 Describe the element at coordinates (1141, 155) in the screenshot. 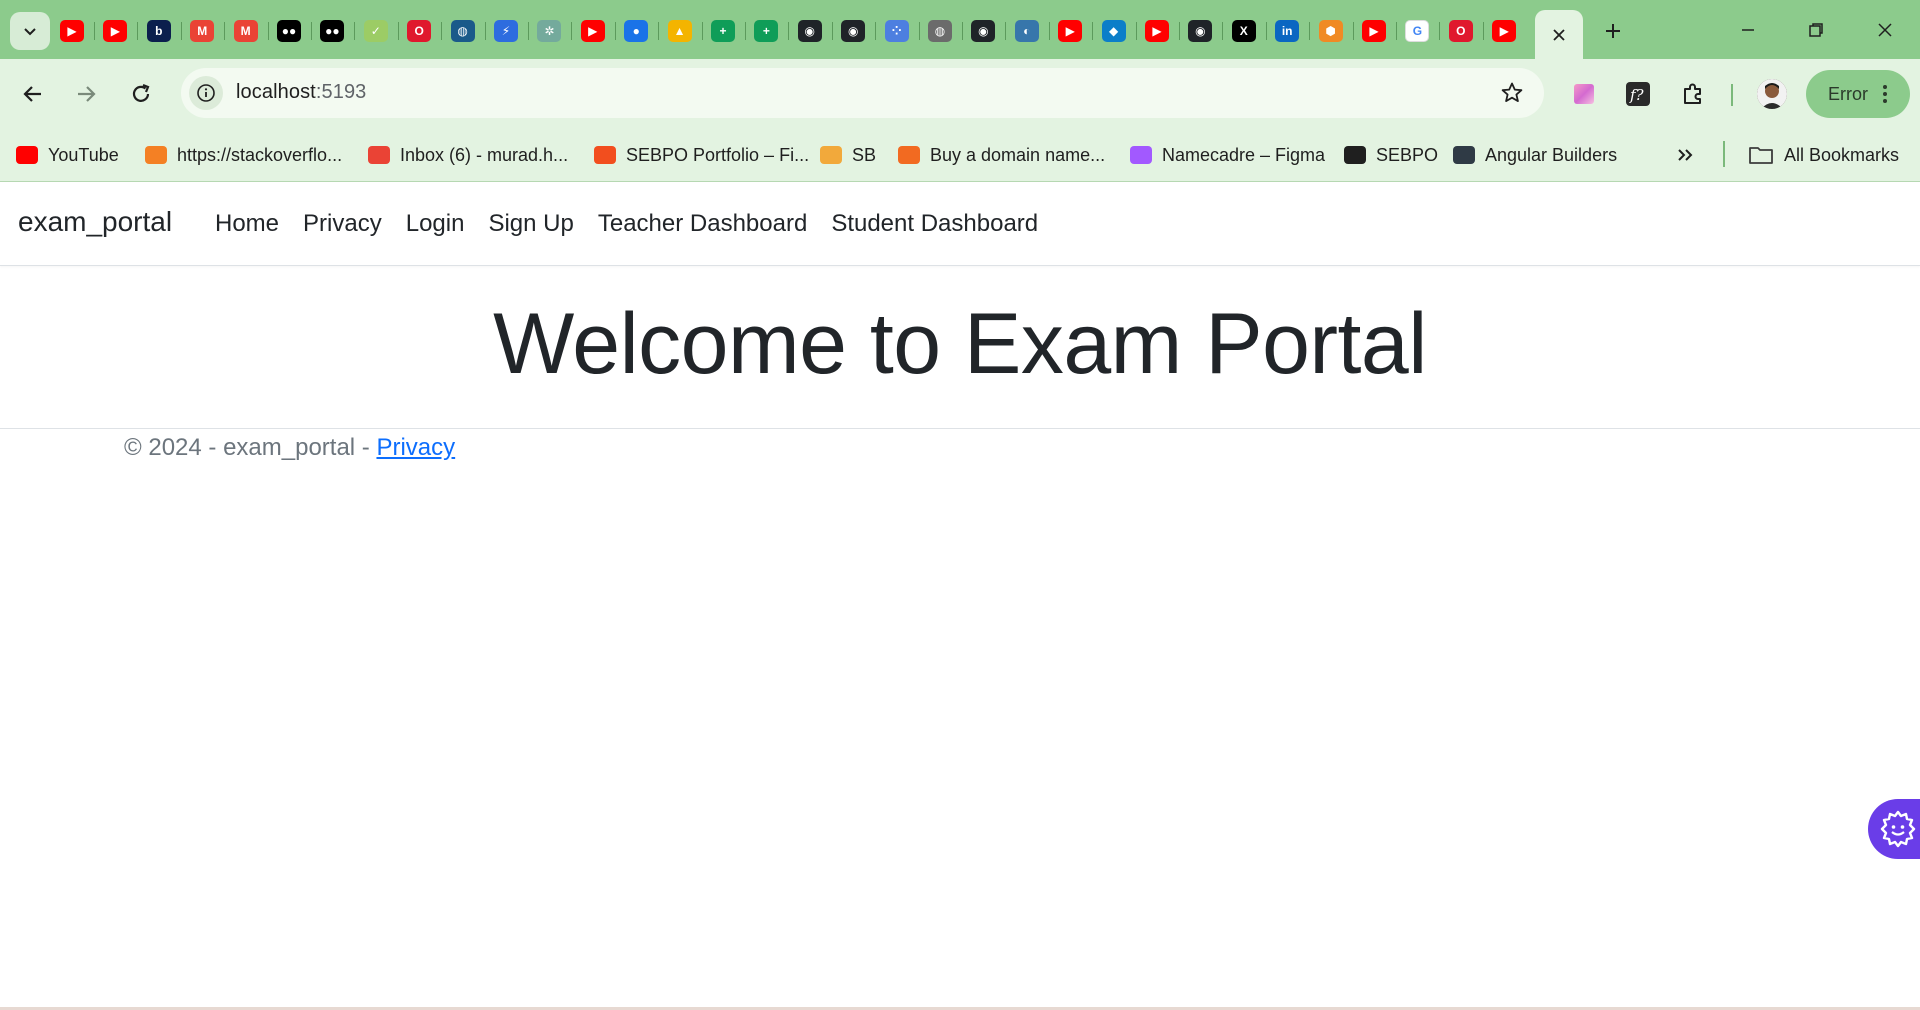

I see `figma-icon` at that location.